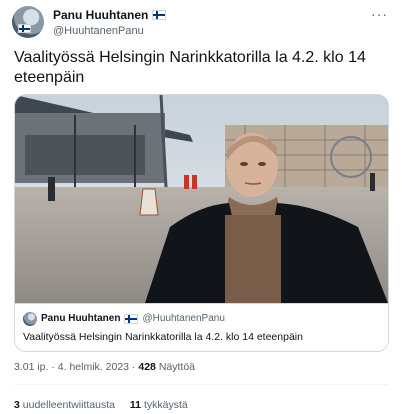 The image size is (402, 414). I want to click on tweet-stats: 3 uudelleentwiittausta 11 tykkäystä, so click(107, 405).